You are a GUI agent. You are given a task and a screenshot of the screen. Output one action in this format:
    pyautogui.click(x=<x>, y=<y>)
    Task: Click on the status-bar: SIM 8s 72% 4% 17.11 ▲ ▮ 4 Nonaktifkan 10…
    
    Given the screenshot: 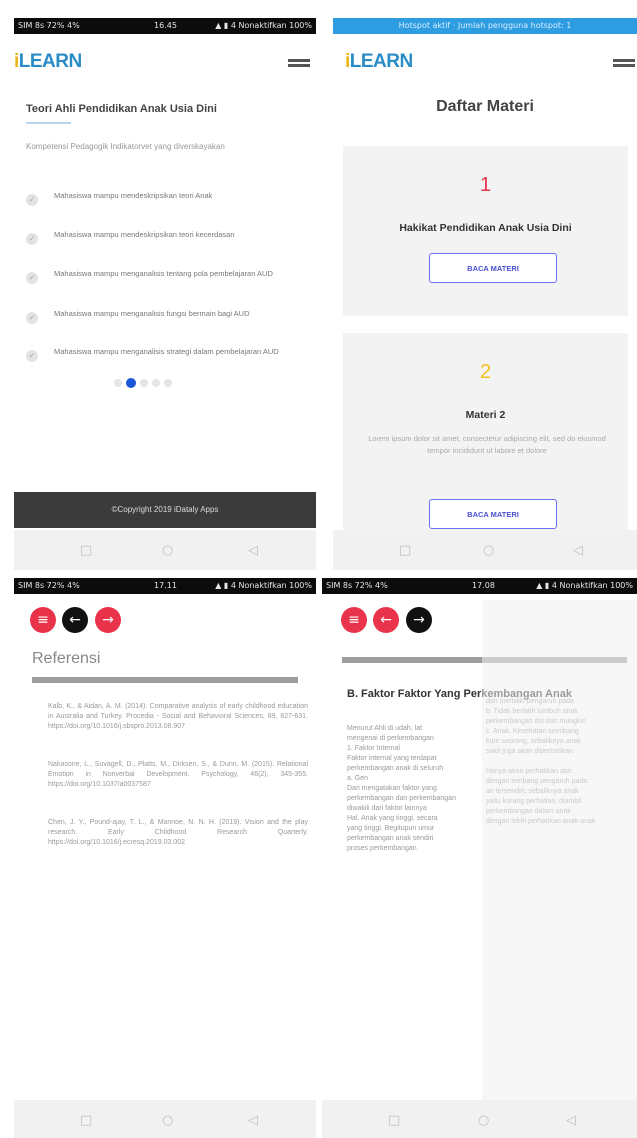 What is the action you would take?
    pyautogui.click(x=165, y=586)
    